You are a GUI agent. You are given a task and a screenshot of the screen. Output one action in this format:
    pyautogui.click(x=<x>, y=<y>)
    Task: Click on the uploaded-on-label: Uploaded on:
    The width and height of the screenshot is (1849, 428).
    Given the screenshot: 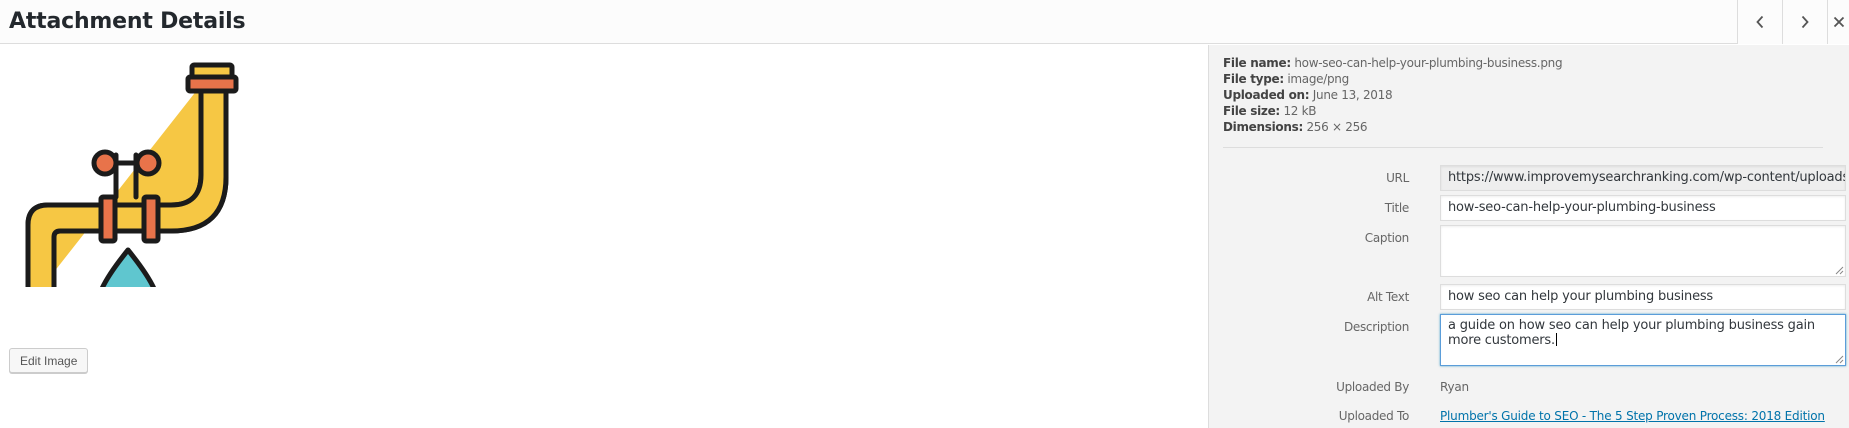 What is the action you would take?
    pyautogui.click(x=1266, y=95)
    